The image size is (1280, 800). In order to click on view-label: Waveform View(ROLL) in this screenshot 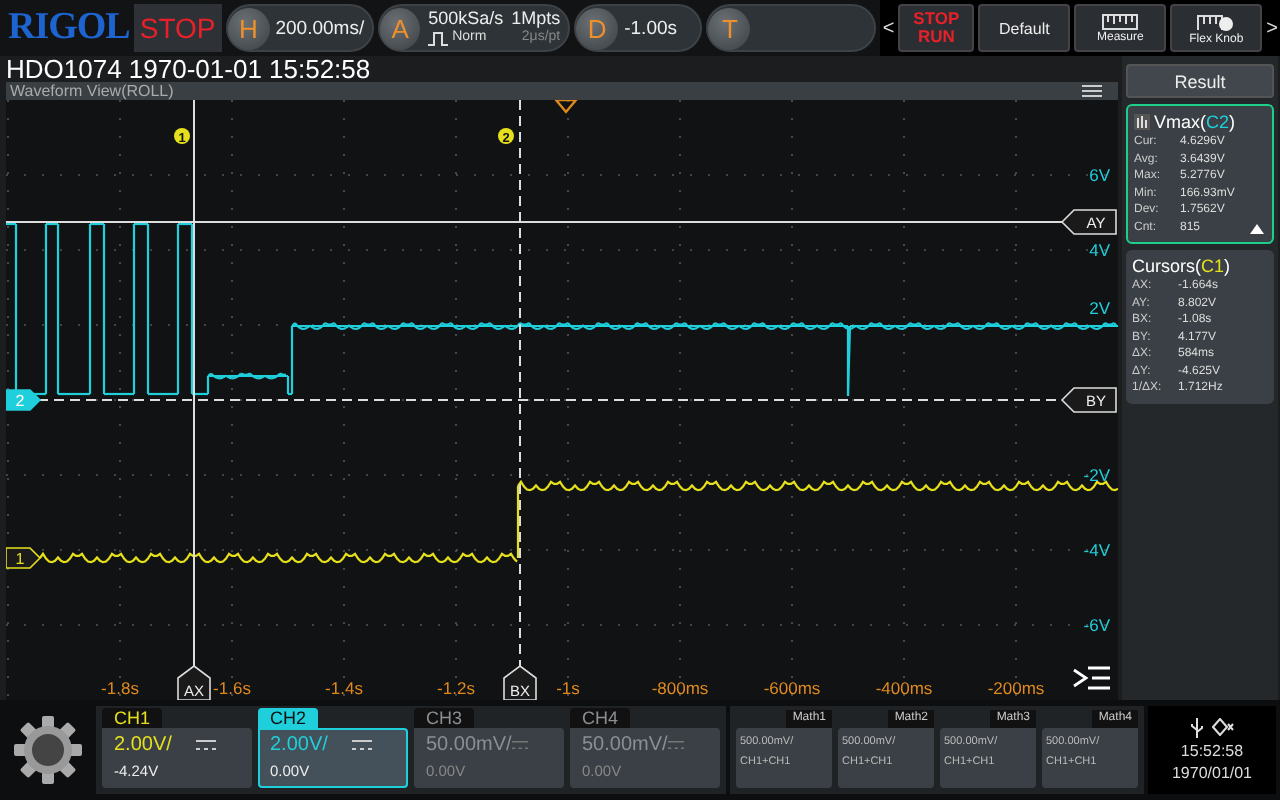, I will do `click(92, 91)`.